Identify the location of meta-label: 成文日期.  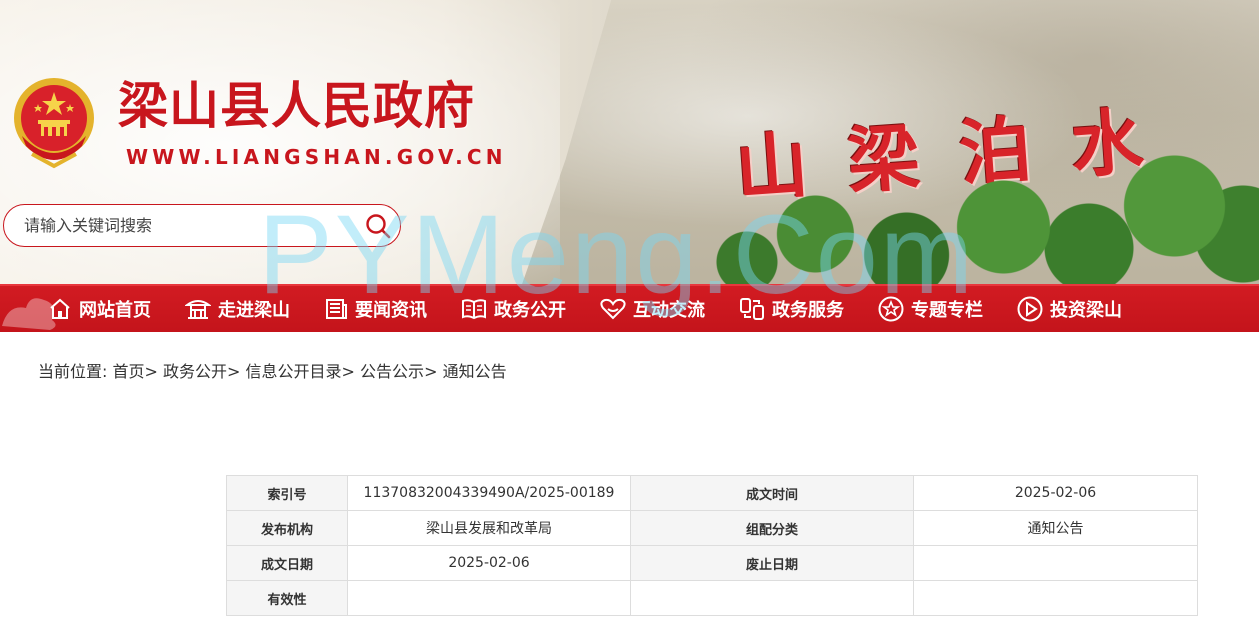
(287, 563).